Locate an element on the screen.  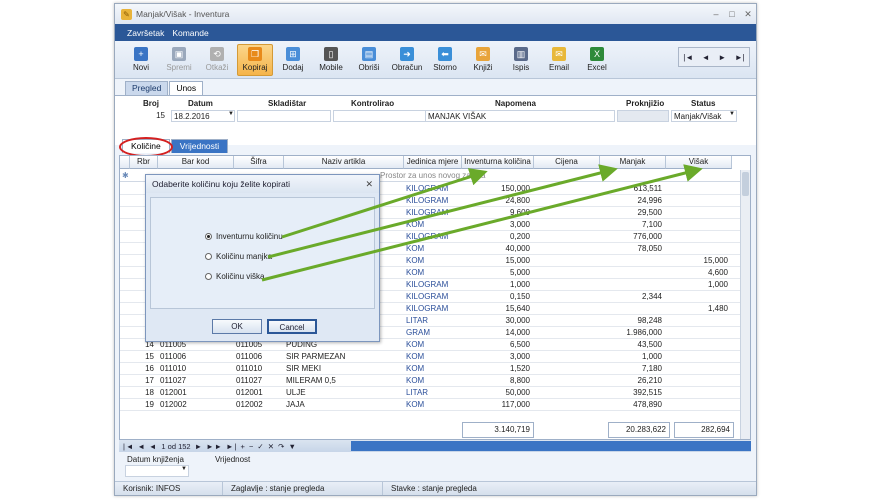
option-inventurna: Inventurnu količinu is located at coordinates (244, 236).